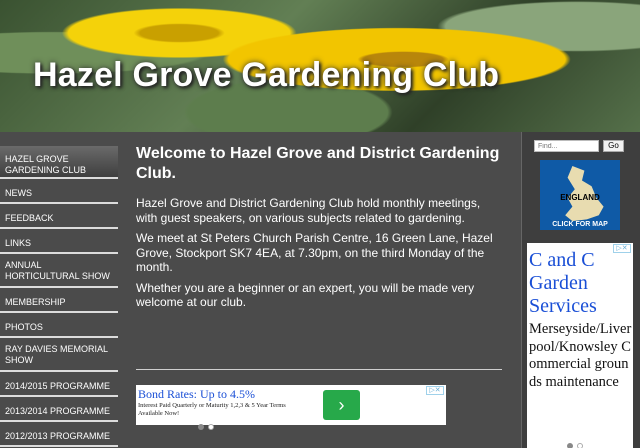 This screenshot has width=640, height=448. I want to click on nav-item-feedback: FEEDBACK, so click(59, 216).